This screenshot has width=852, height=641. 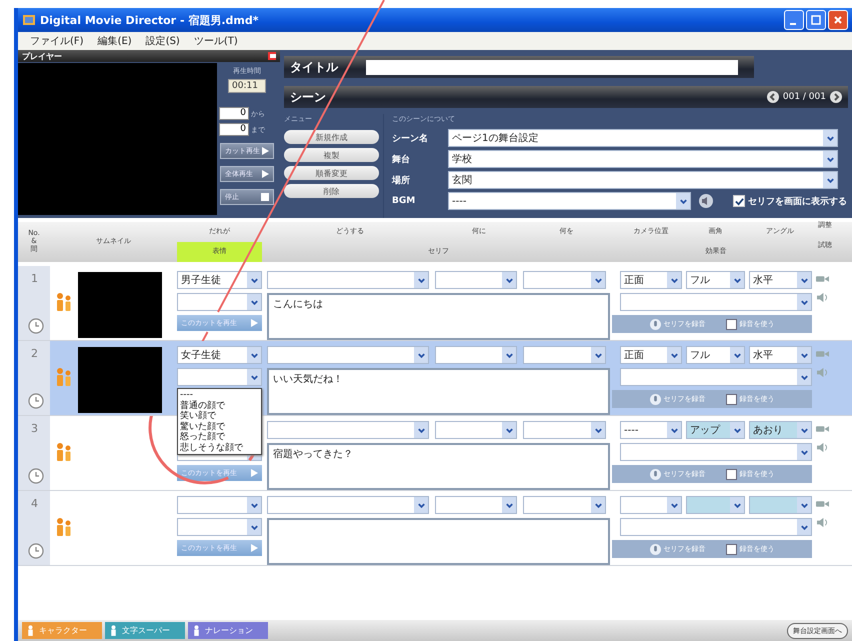 What do you see at coordinates (219, 355) in the screenshot?
I see `dropdown-field: 女子生徒` at bounding box center [219, 355].